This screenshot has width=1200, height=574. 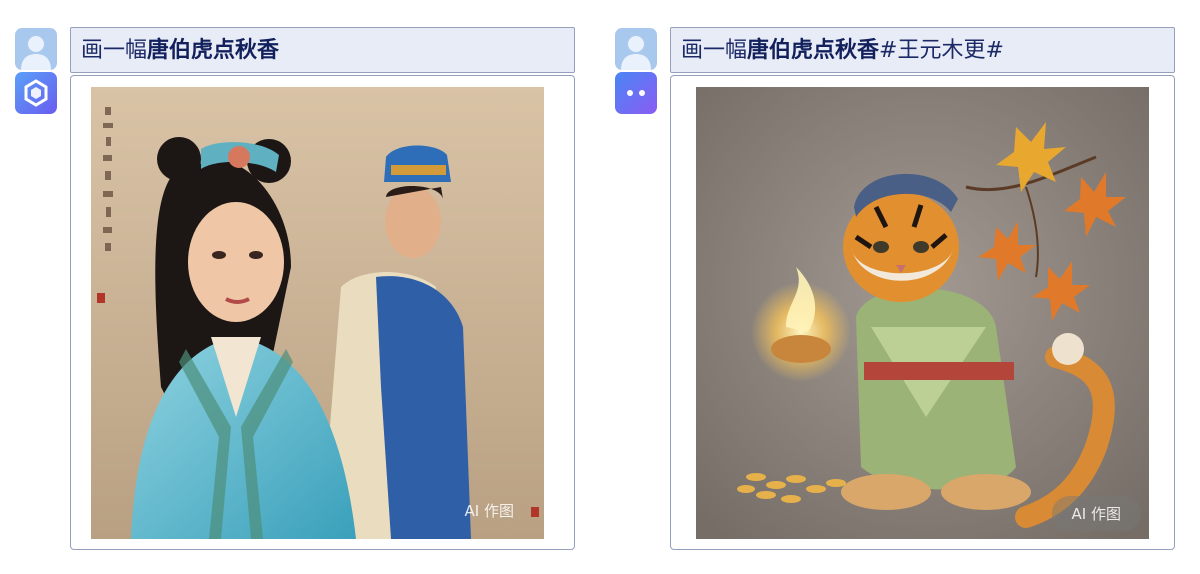 I want to click on prompt-text: 画一幅唐伯虎点秋香, so click(x=180, y=50).